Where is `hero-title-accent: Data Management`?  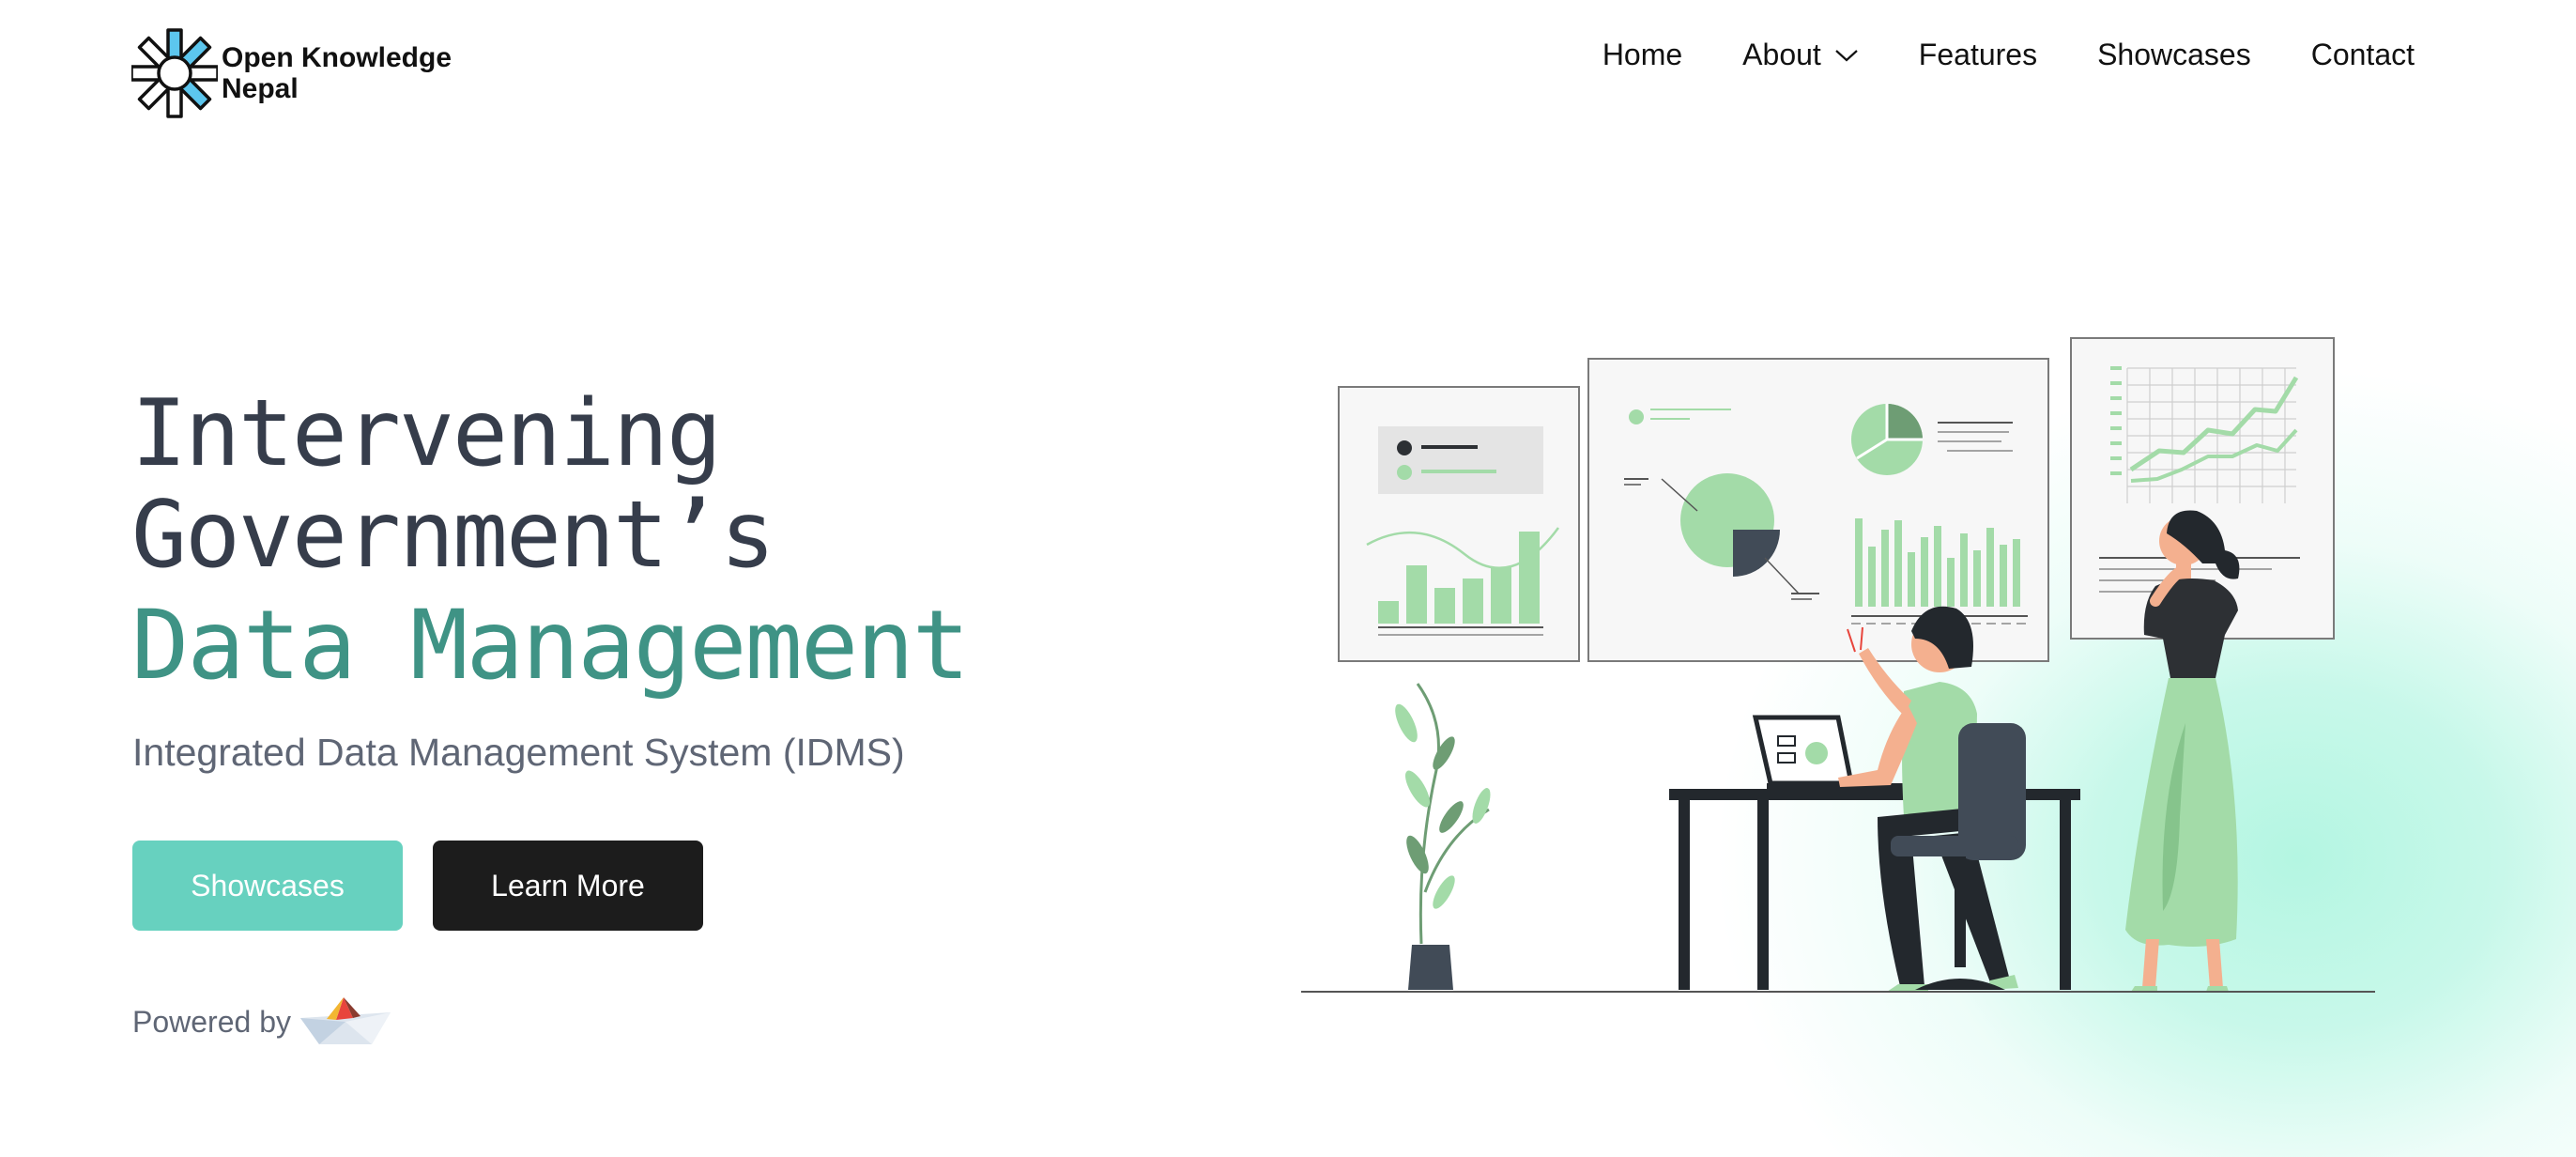 hero-title-accent: Data Management is located at coordinates (550, 646).